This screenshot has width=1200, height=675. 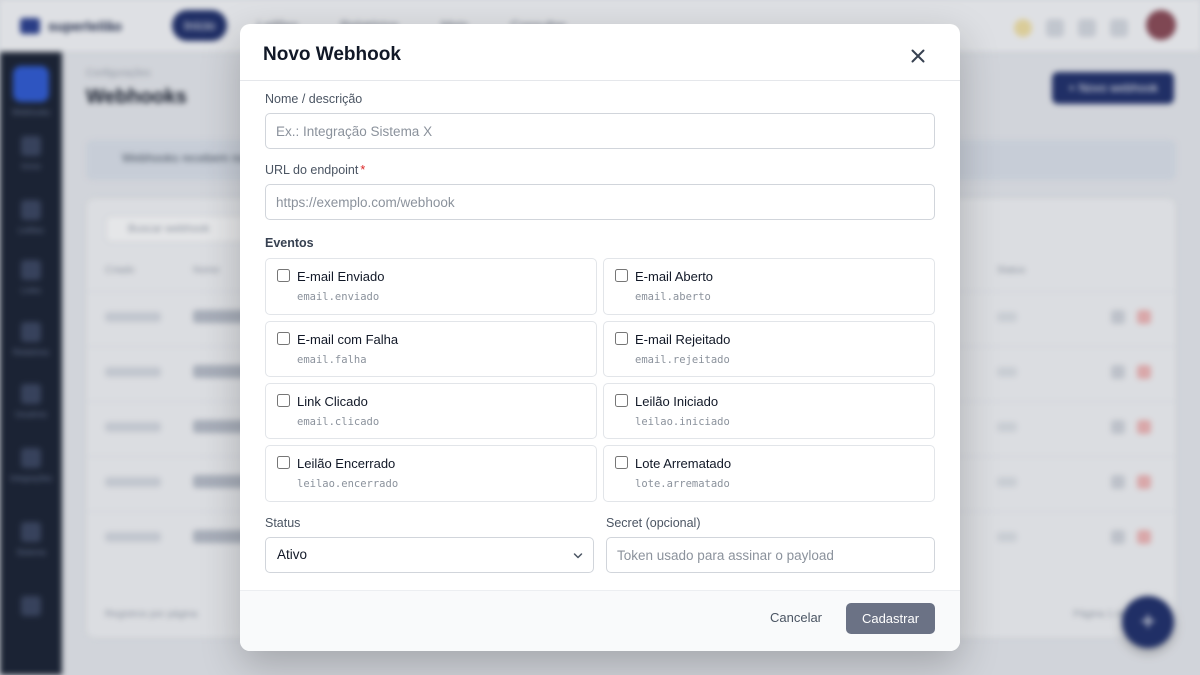 I want to click on status-select-value: Ativo, so click(x=292, y=554).